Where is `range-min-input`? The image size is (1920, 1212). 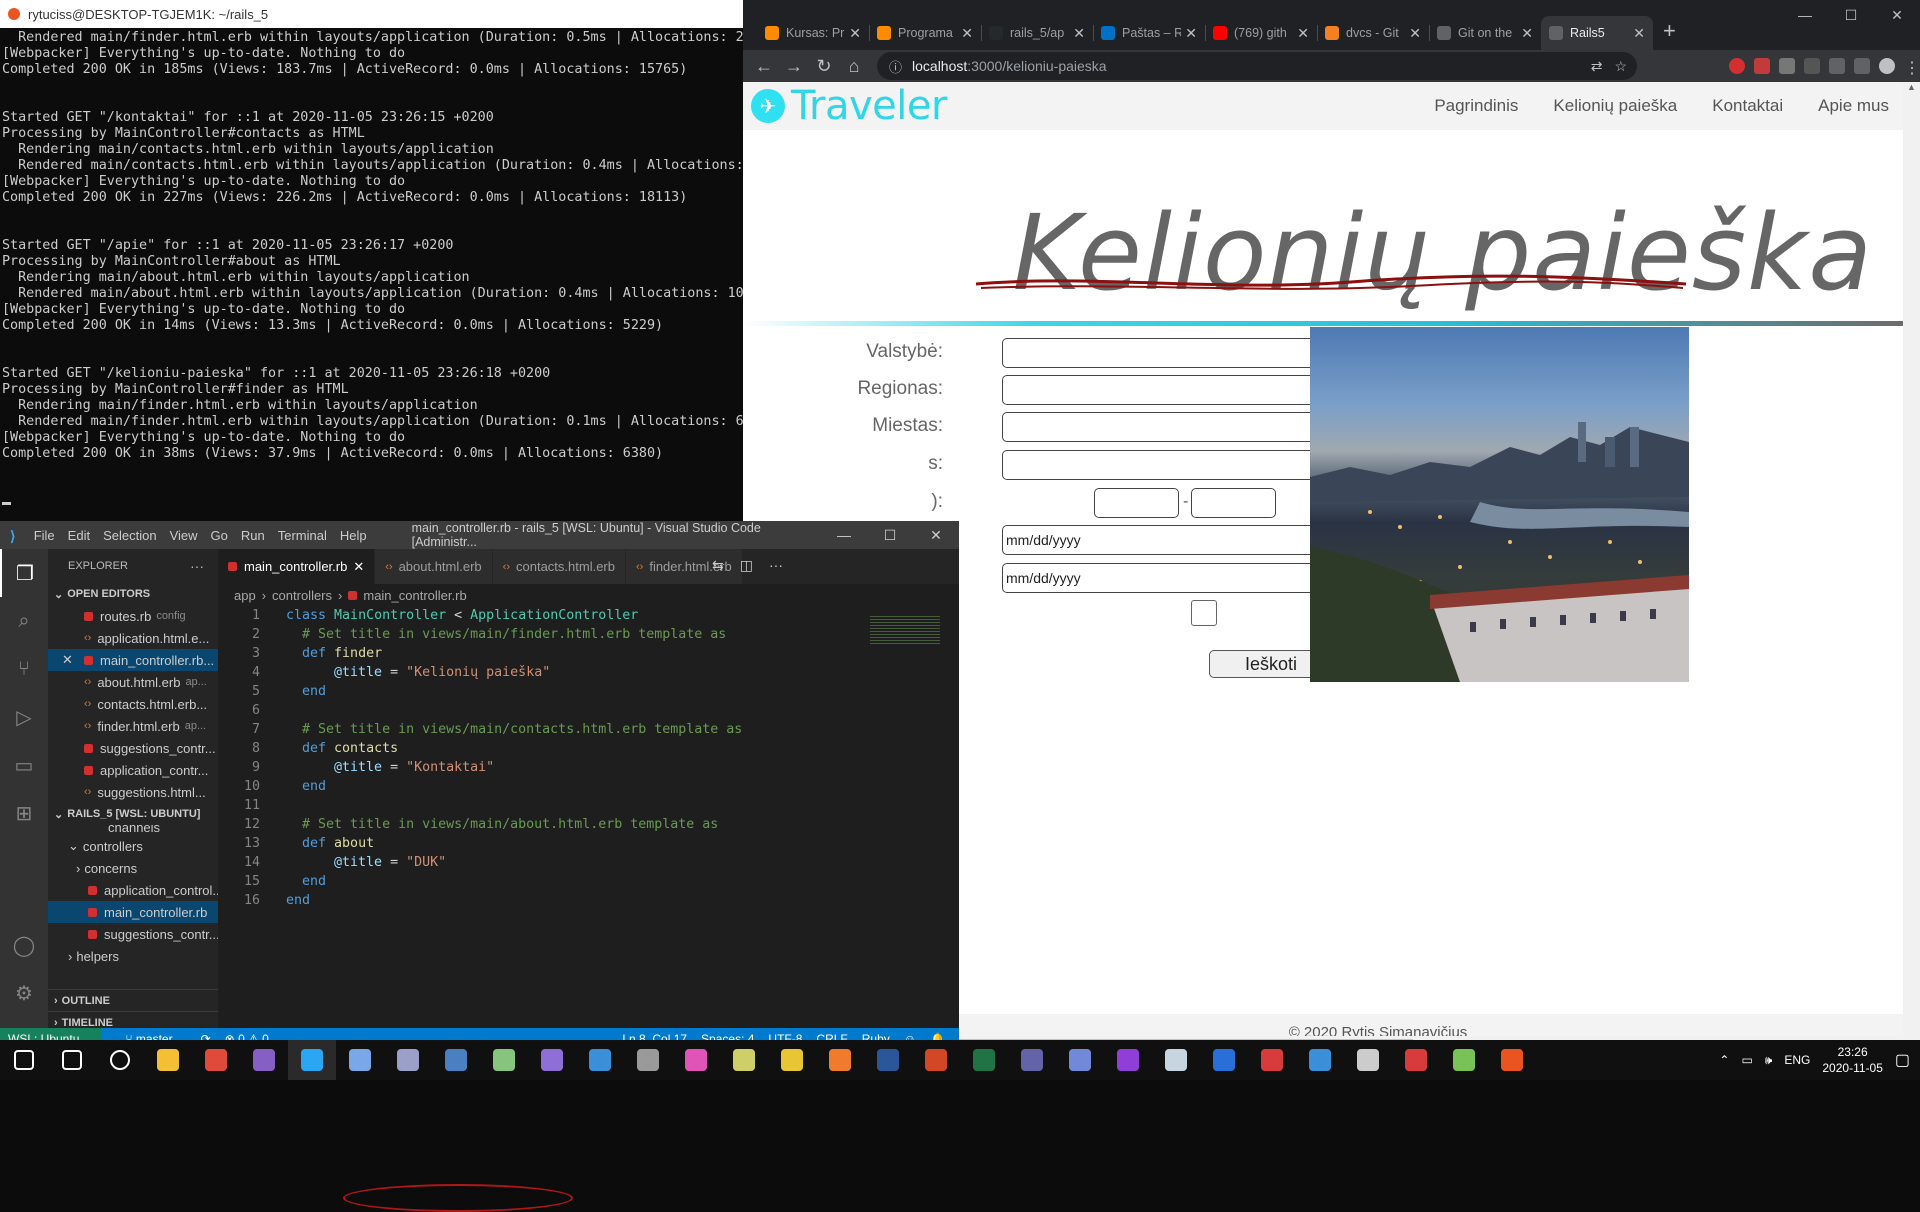 range-min-input is located at coordinates (1136, 503).